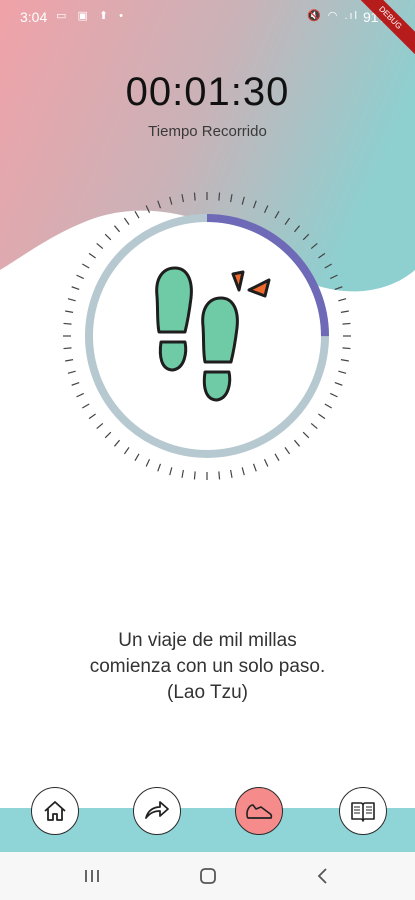 This screenshot has width=415, height=900. What do you see at coordinates (207, 92) in the screenshot?
I see `elapsed-timer: 00:01:30` at bounding box center [207, 92].